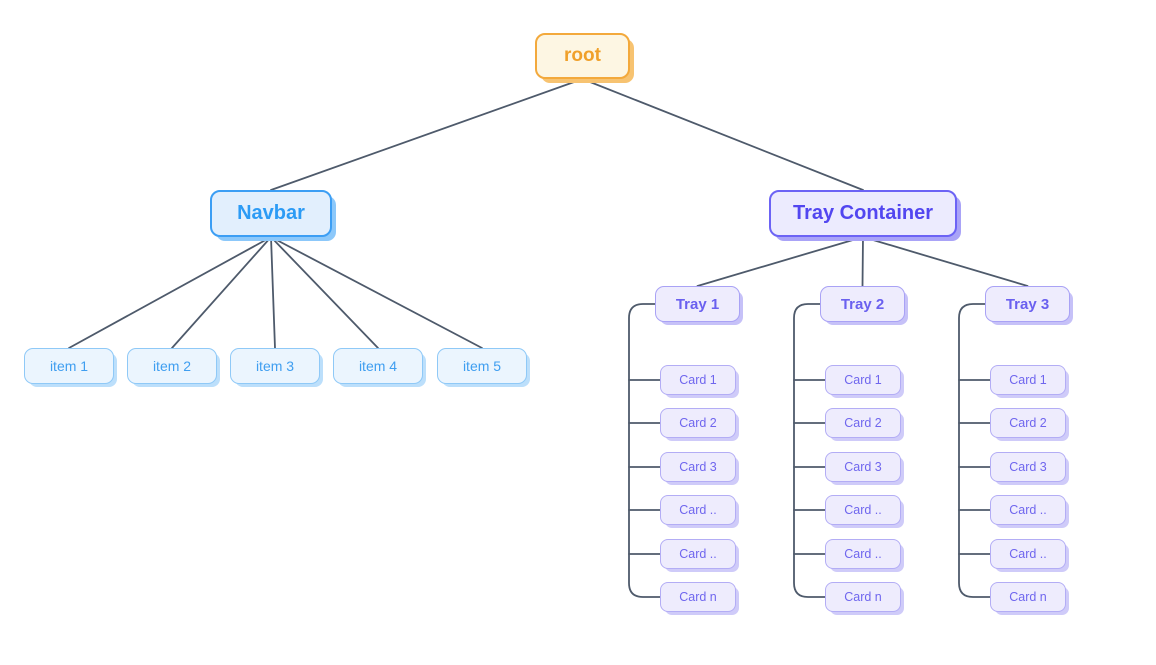  I want to click on tray-1-card-3-node-label: Card 3, so click(698, 467).